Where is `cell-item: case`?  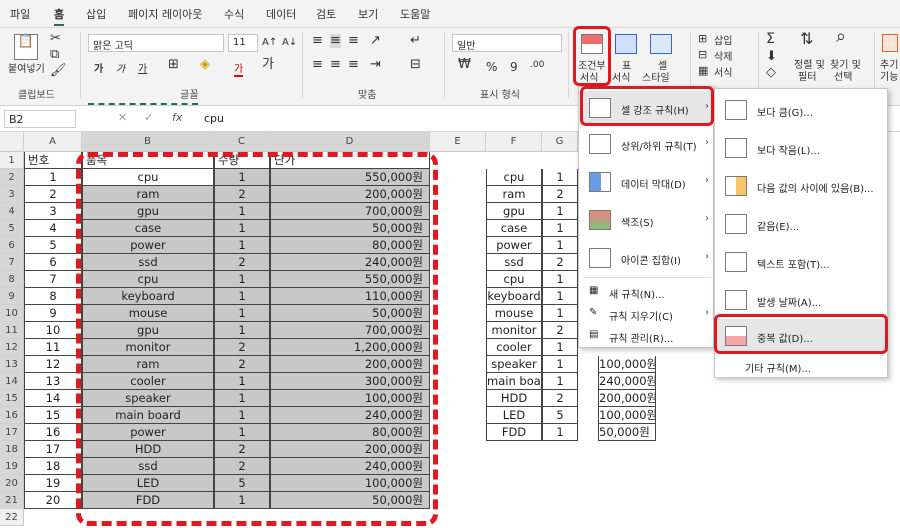
cell-item: case is located at coordinates (514, 228).